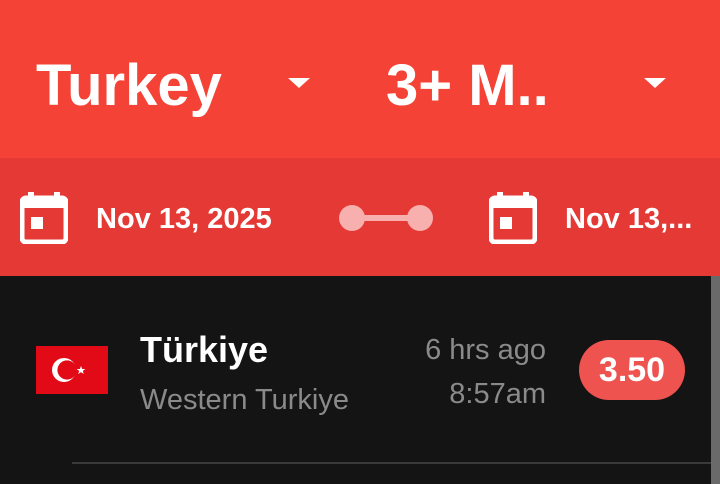 This screenshot has height=484, width=720. What do you see at coordinates (386, 218) in the screenshot?
I see `date-range-connector-icon` at bounding box center [386, 218].